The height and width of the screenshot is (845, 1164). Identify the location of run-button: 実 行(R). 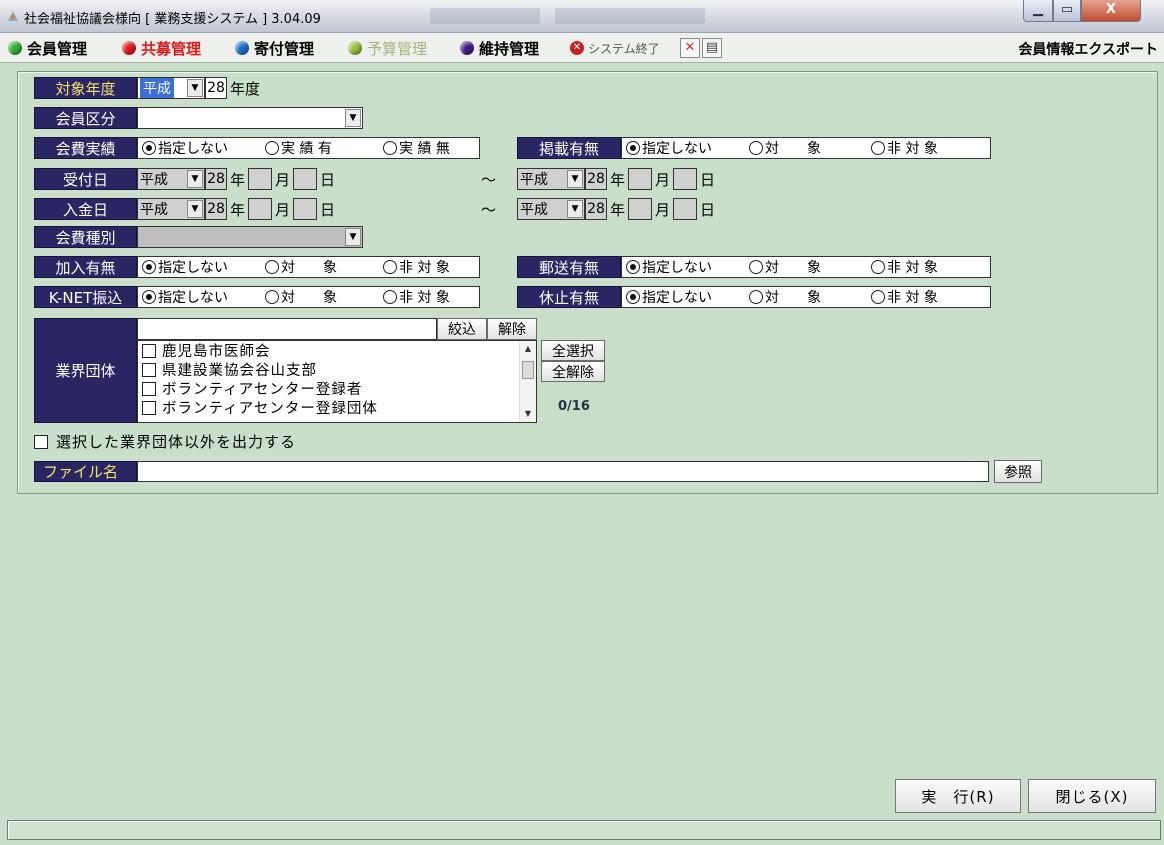
(958, 796).